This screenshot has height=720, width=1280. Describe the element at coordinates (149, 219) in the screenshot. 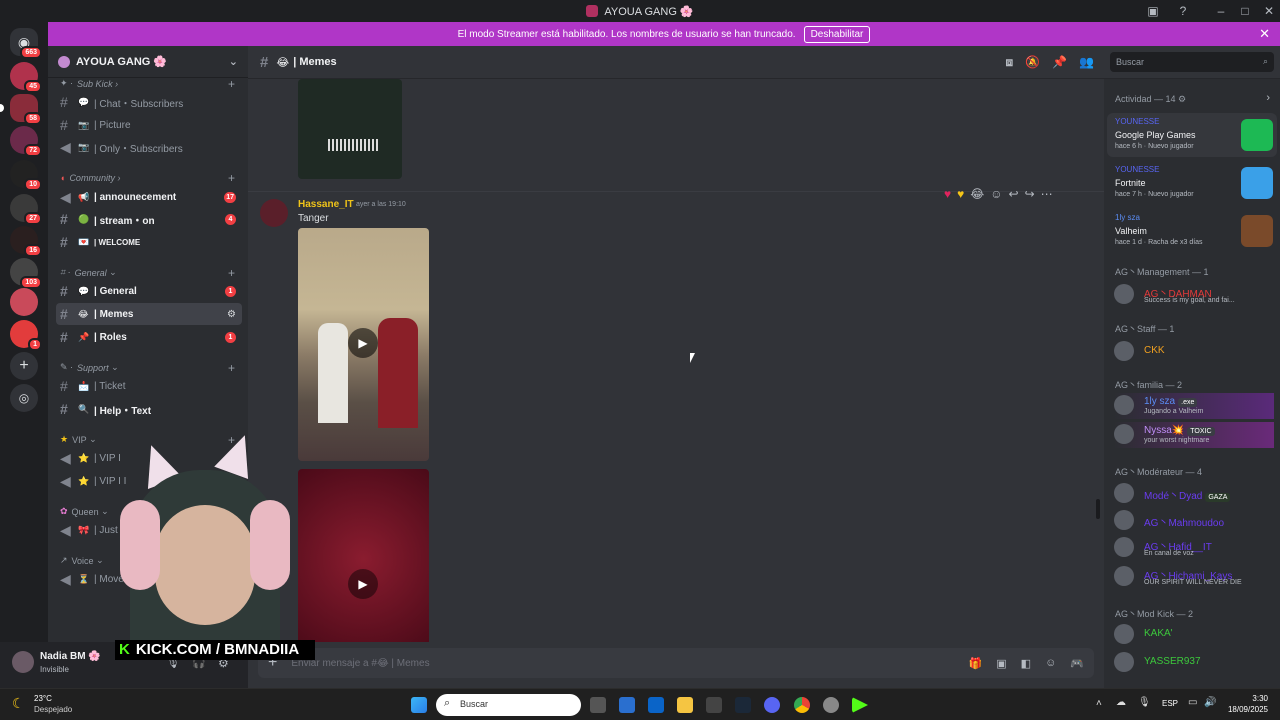

I see `channel-stream-on: # 🟢 | stream・on 4` at that location.